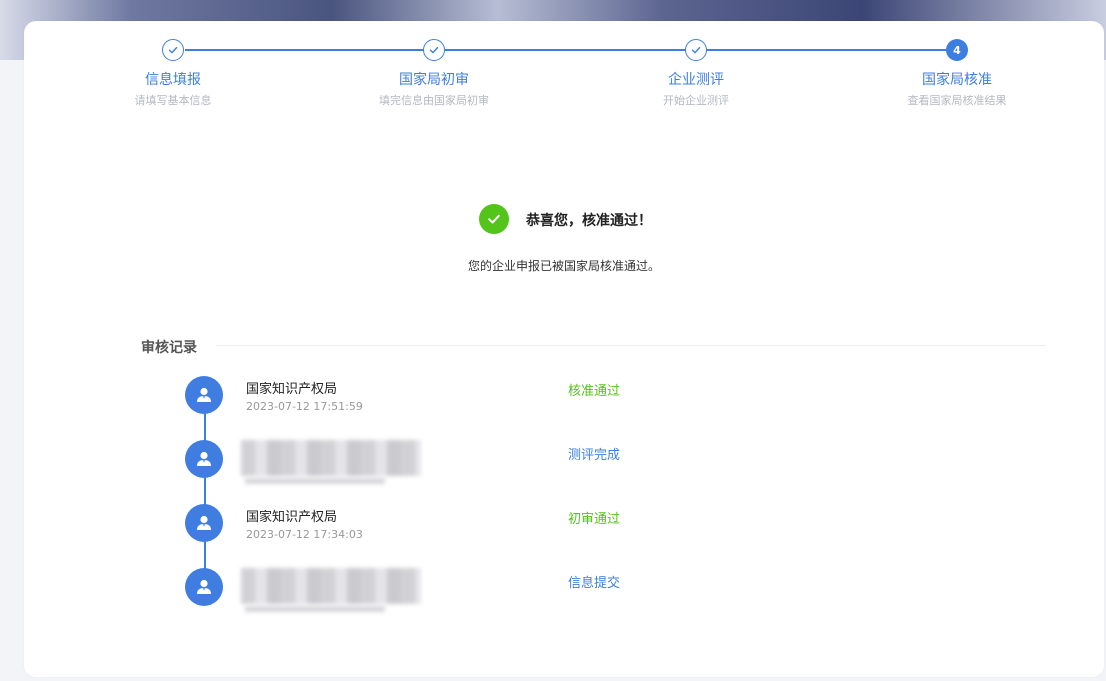 This screenshot has width=1106, height=681. What do you see at coordinates (563, 266) in the screenshot?
I see `result-subtitle: 您的企业申报已被国家局核准通过。` at bounding box center [563, 266].